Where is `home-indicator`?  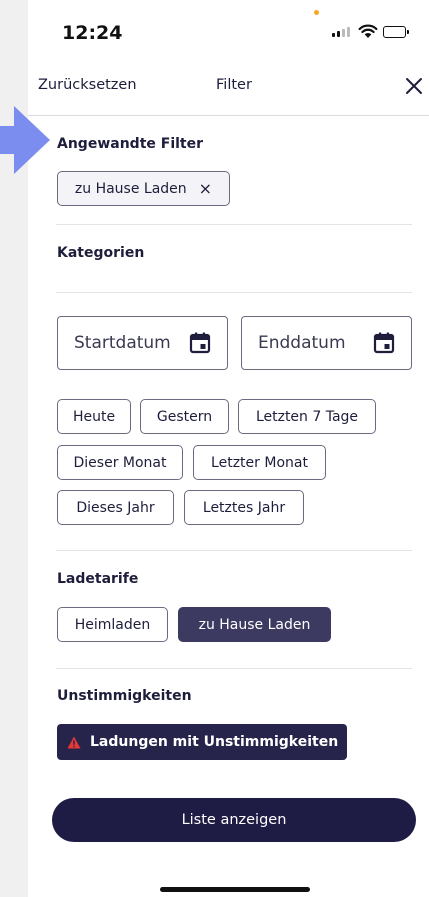 home-indicator is located at coordinates (235, 889).